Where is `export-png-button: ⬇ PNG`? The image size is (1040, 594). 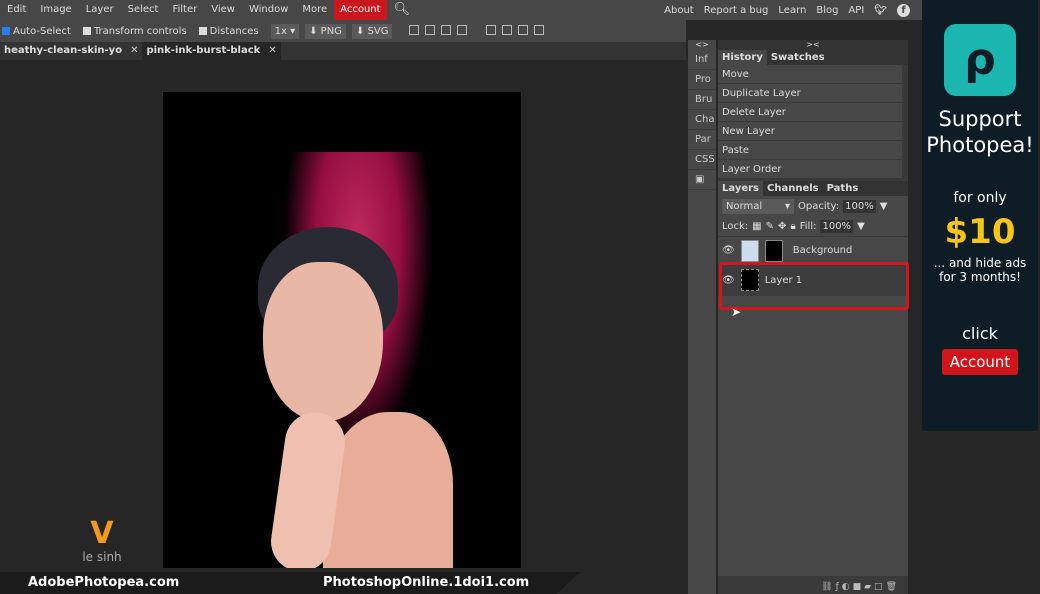
export-png-button: ⬇ PNG is located at coordinates (325, 31).